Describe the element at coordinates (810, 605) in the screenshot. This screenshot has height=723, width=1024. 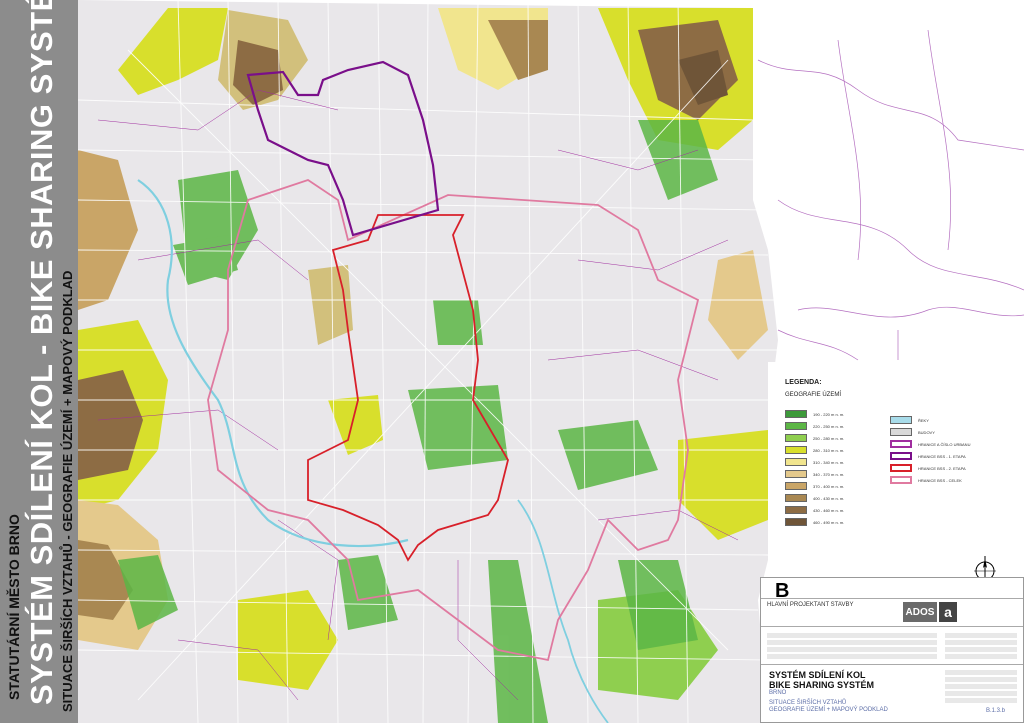
I see `head-designer-label: HLAVNÍ PROJEKTANT STAVBY` at that location.